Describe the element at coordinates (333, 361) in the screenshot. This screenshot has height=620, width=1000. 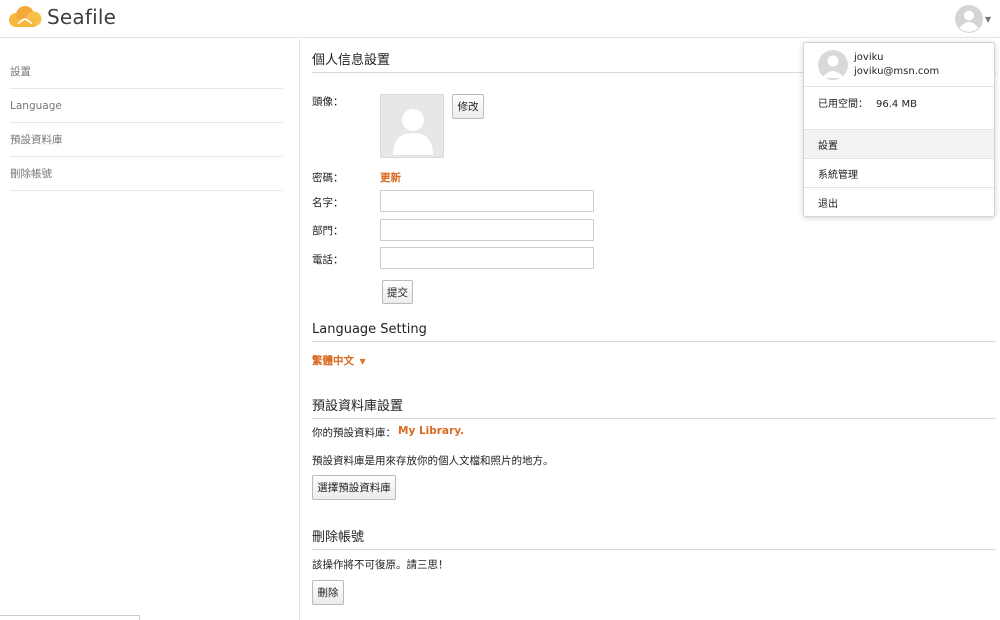
I see `current-language: 繁體中文` at that location.